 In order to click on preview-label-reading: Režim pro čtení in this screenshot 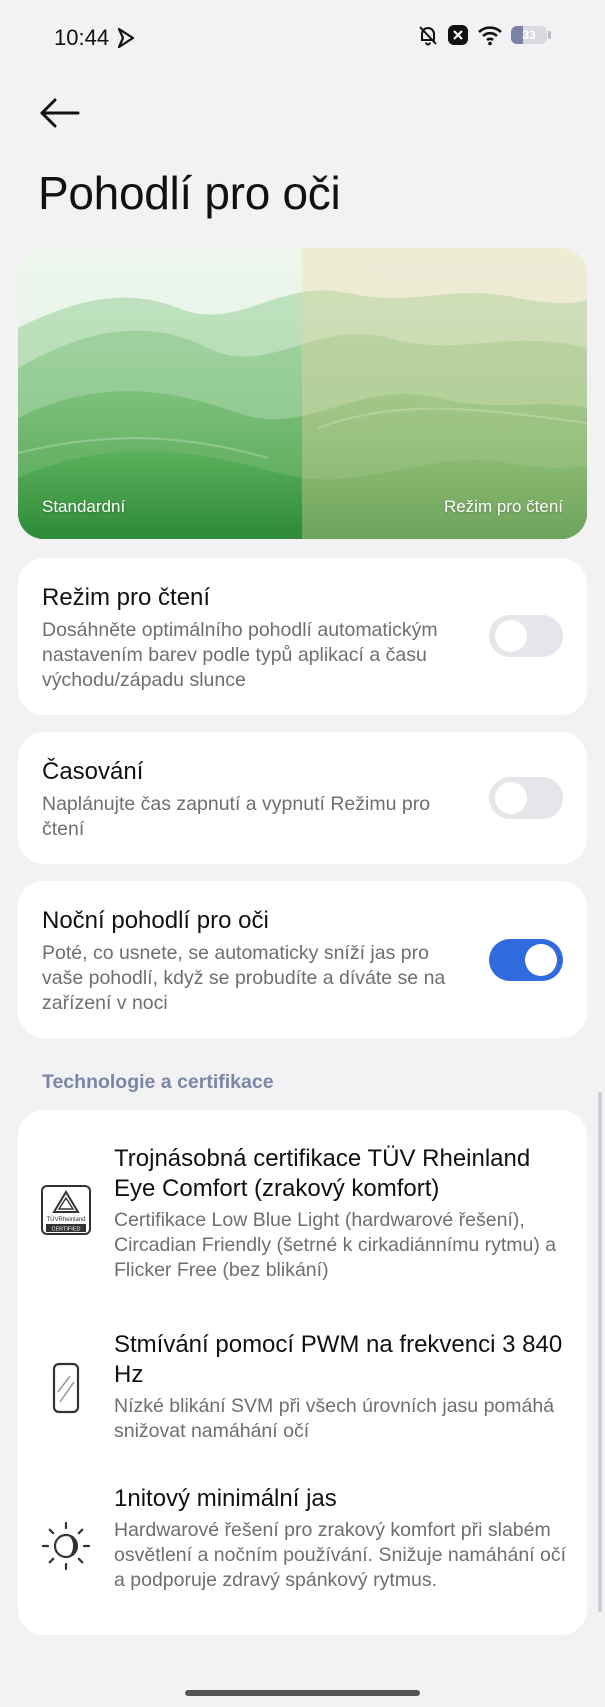, I will do `click(503, 506)`.